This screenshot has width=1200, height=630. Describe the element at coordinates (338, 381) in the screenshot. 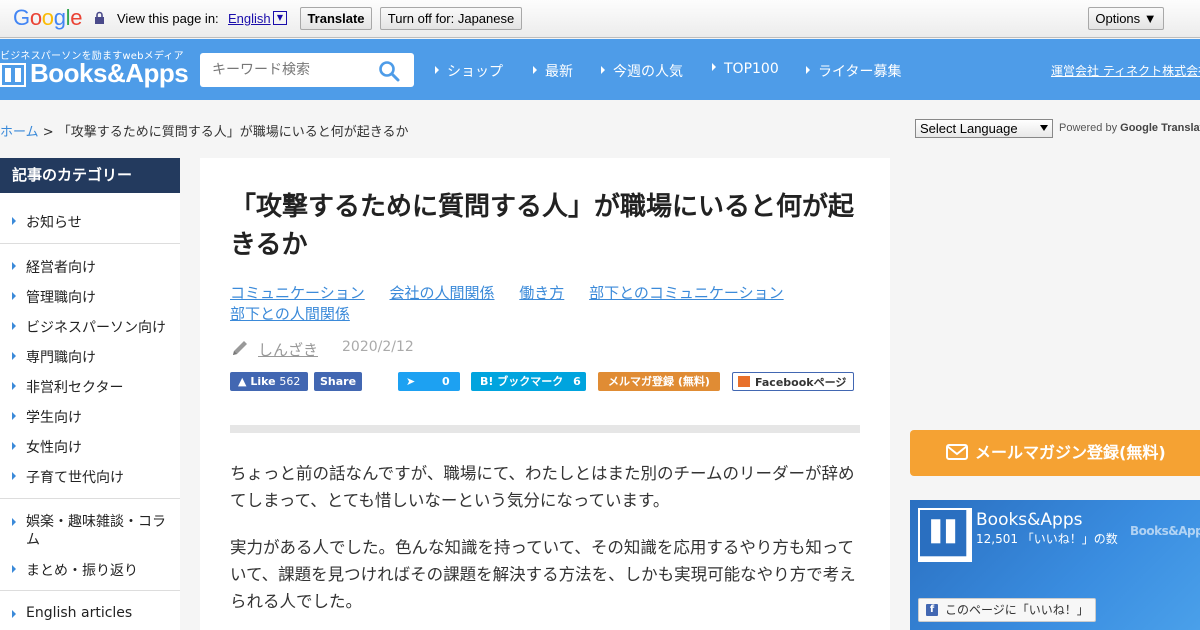

I see `facebook-share-button: Share` at that location.